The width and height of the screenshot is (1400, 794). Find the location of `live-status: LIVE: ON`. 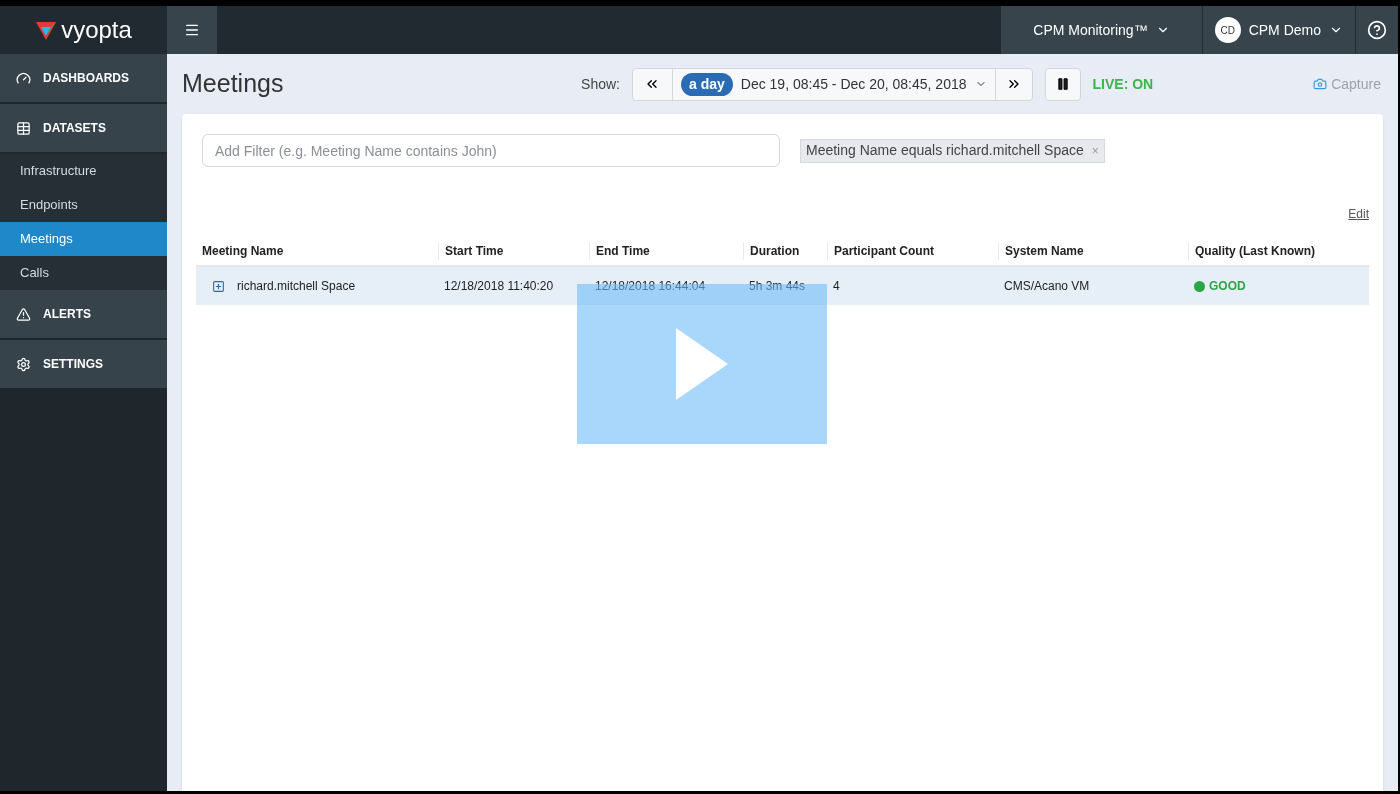

live-status: LIVE: ON is located at coordinates (1123, 84).